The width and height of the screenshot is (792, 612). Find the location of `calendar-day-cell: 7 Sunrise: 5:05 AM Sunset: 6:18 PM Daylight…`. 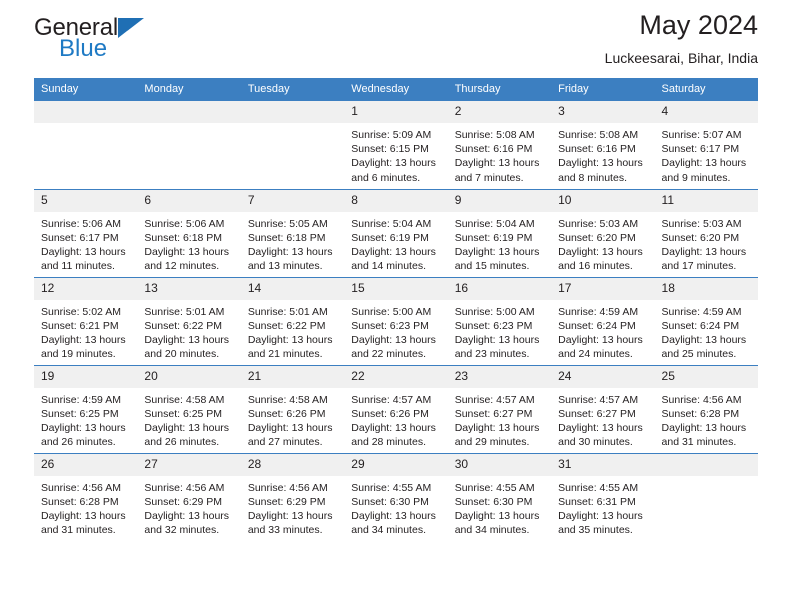

calendar-day-cell: 7 Sunrise: 5:05 AM Sunset: 6:18 PM Daylight… is located at coordinates (292, 232).